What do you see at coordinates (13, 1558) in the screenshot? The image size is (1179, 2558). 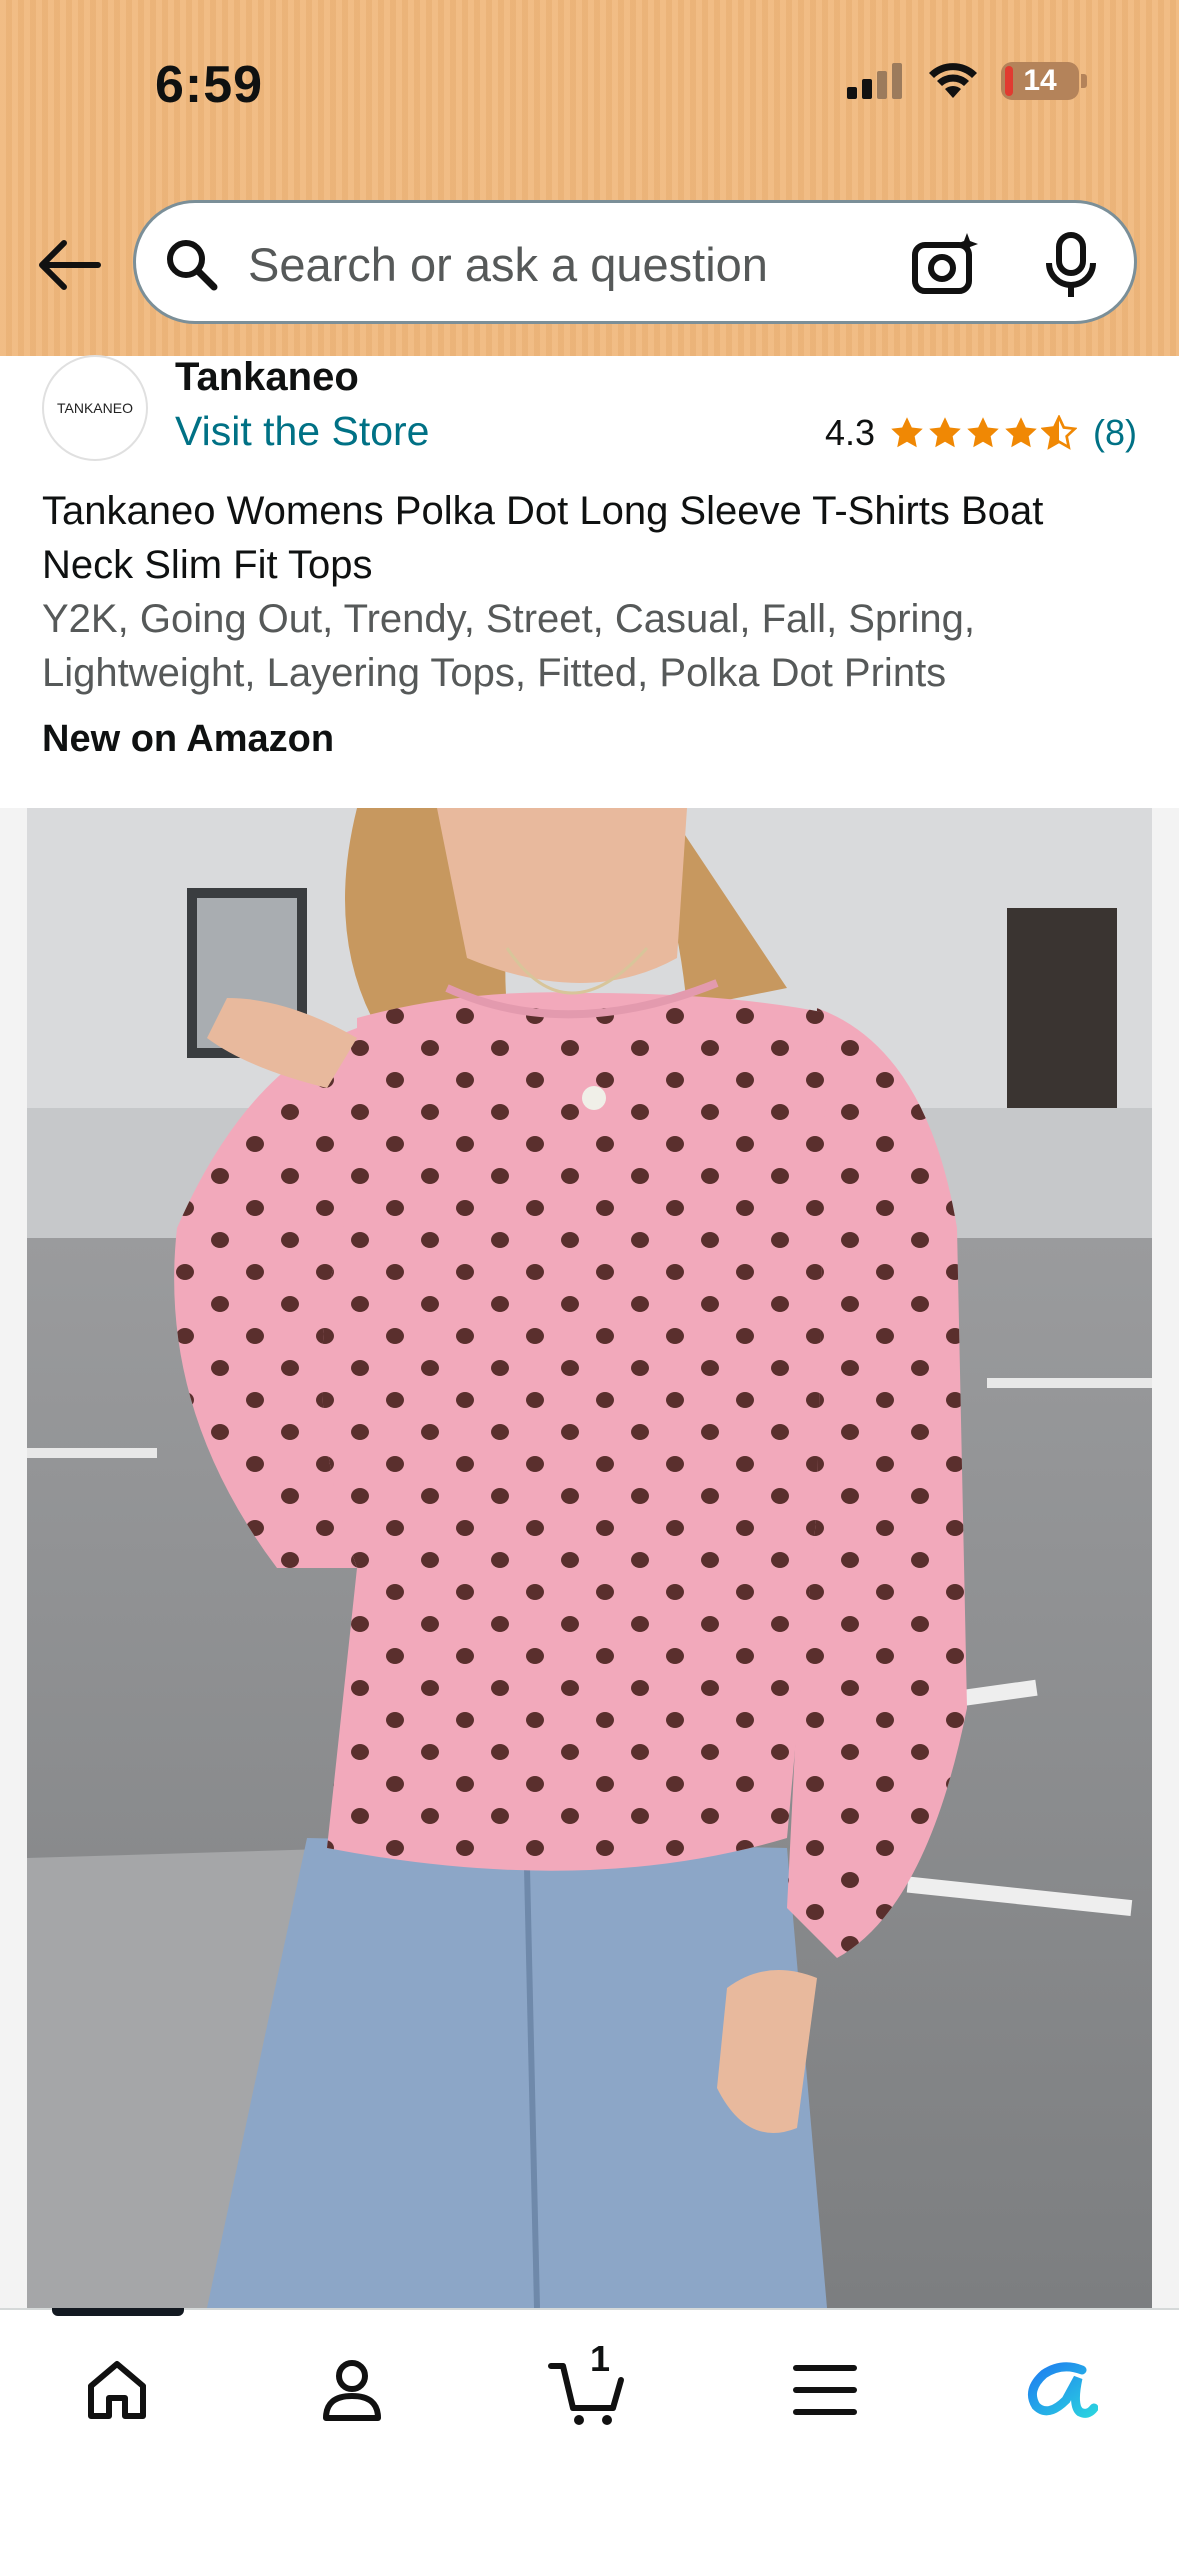 I see `image-margin-left` at bounding box center [13, 1558].